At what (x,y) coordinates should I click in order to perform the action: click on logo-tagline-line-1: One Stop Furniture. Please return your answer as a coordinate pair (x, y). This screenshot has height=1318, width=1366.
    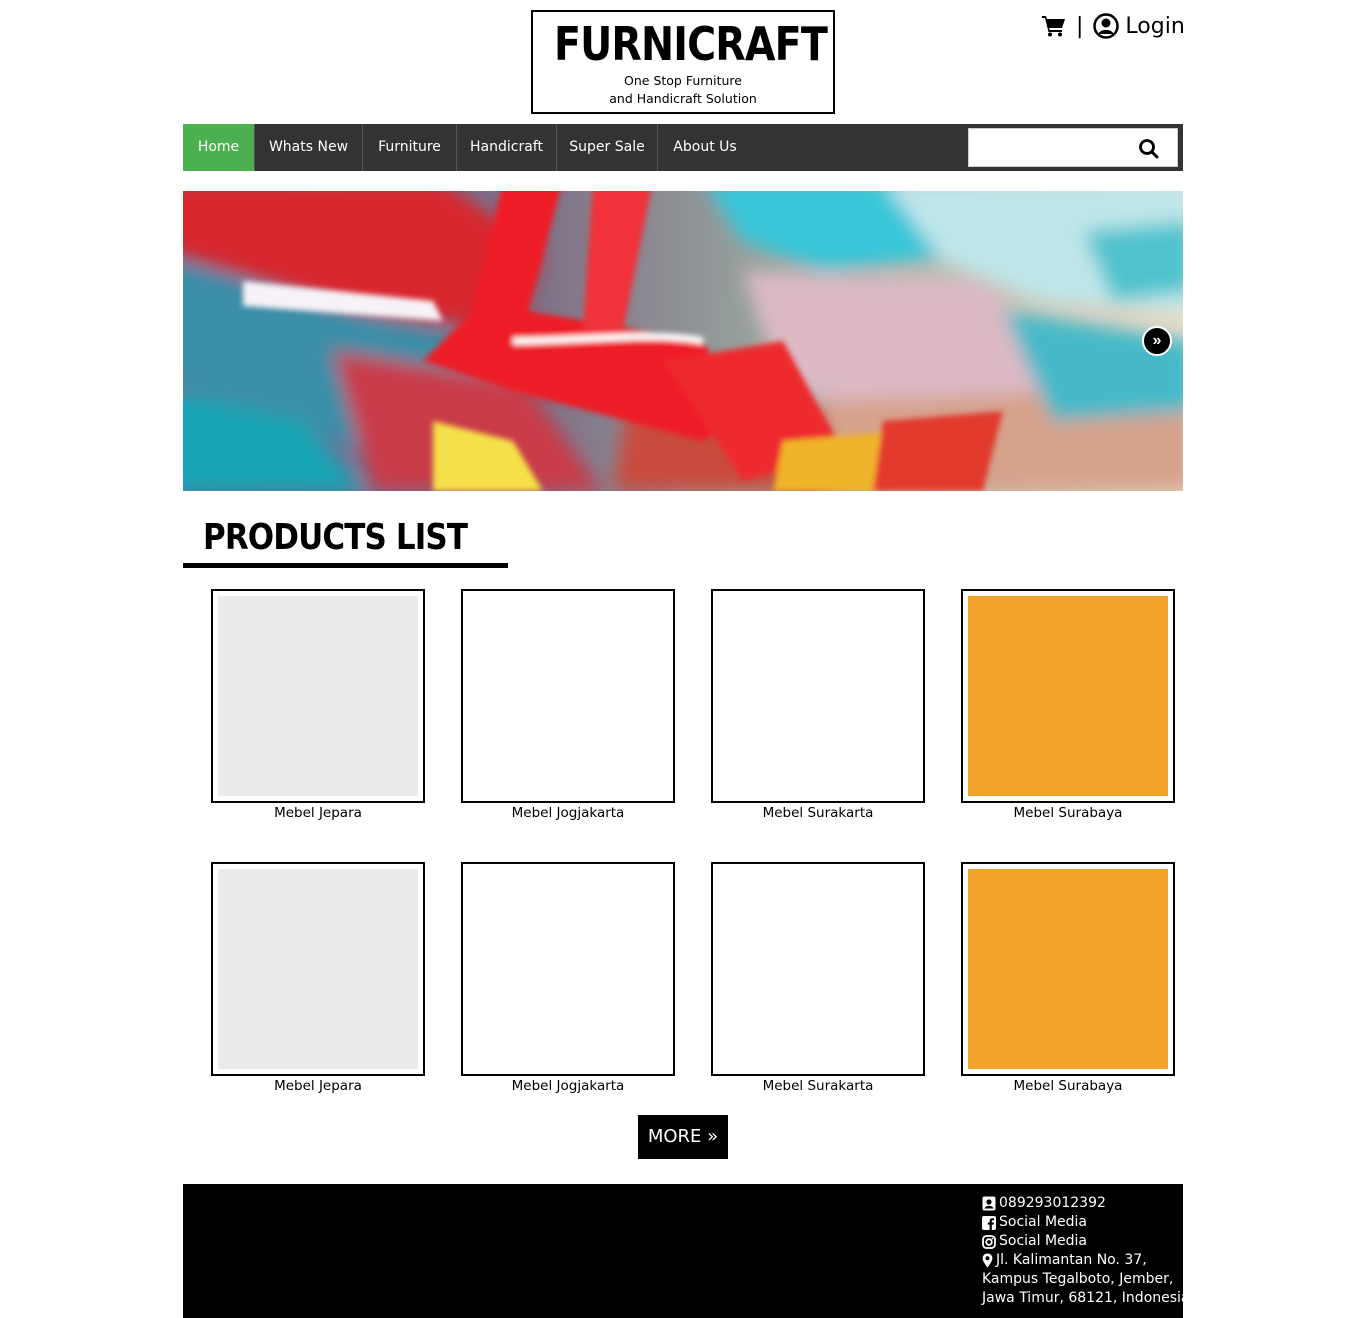
    Looking at the image, I should click on (683, 80).